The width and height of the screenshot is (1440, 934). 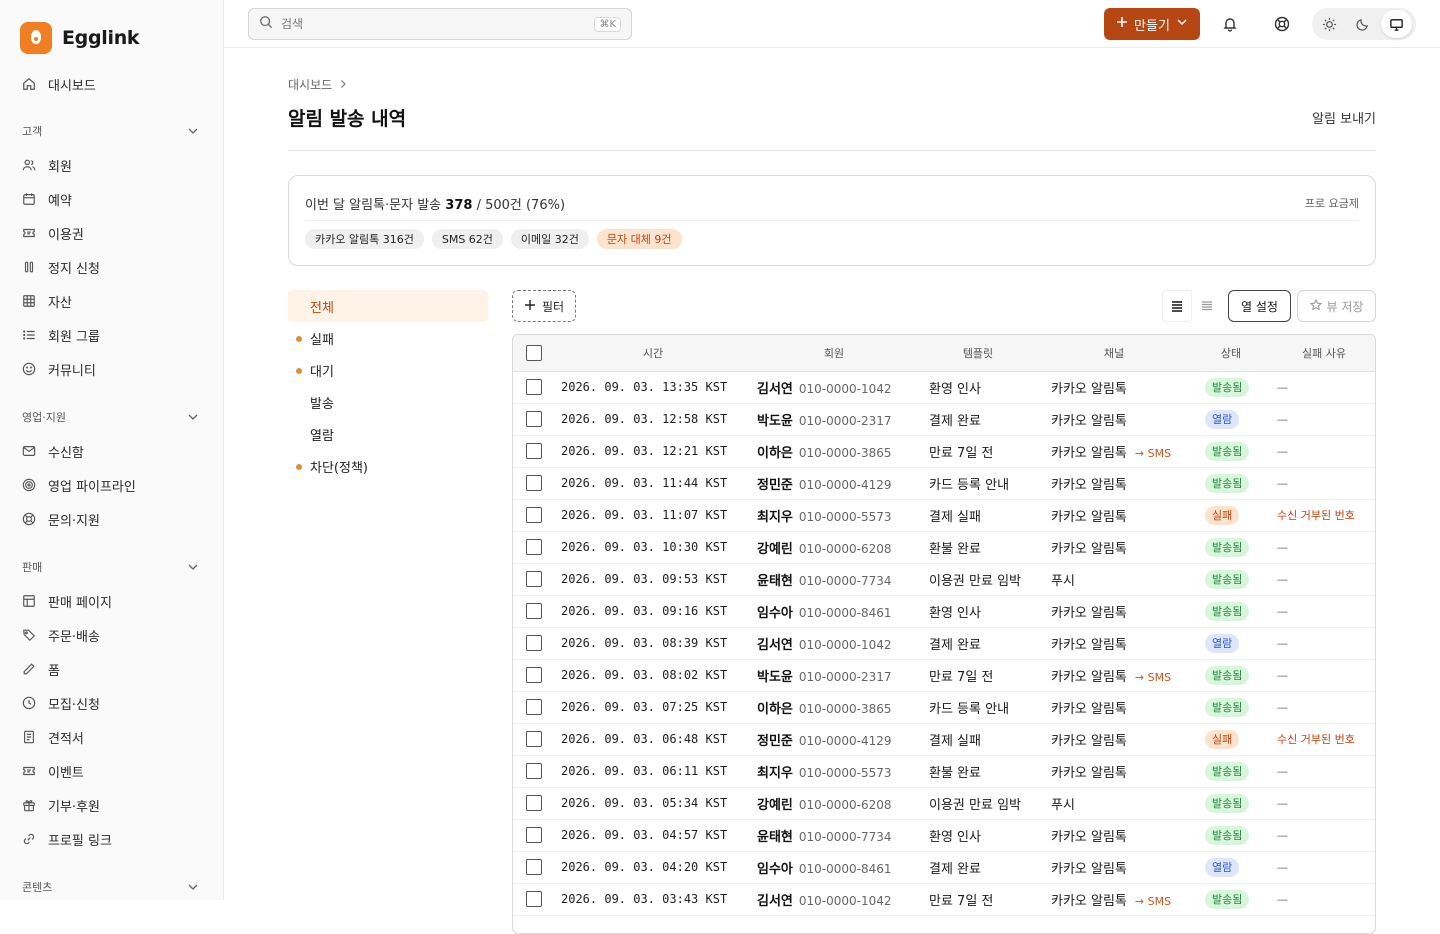 What do you see at coordinates (111, 485) in the screenshot?
I see `sidebar-item-sales-pipeline: 영업 파이프라인` at bounding box center [111, 485].